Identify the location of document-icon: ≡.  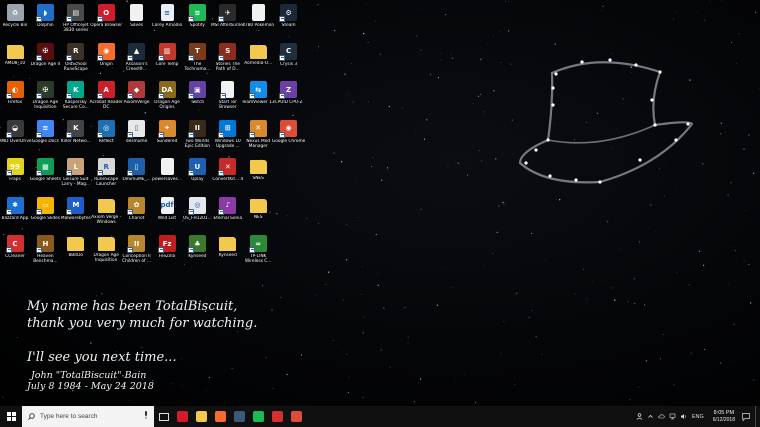
(167, 12).